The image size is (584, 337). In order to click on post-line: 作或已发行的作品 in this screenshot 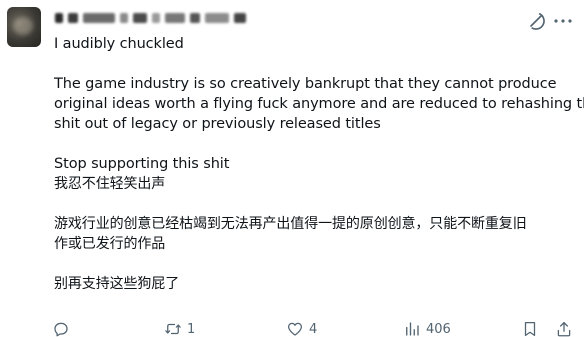, I will do `click(110, 244)`.